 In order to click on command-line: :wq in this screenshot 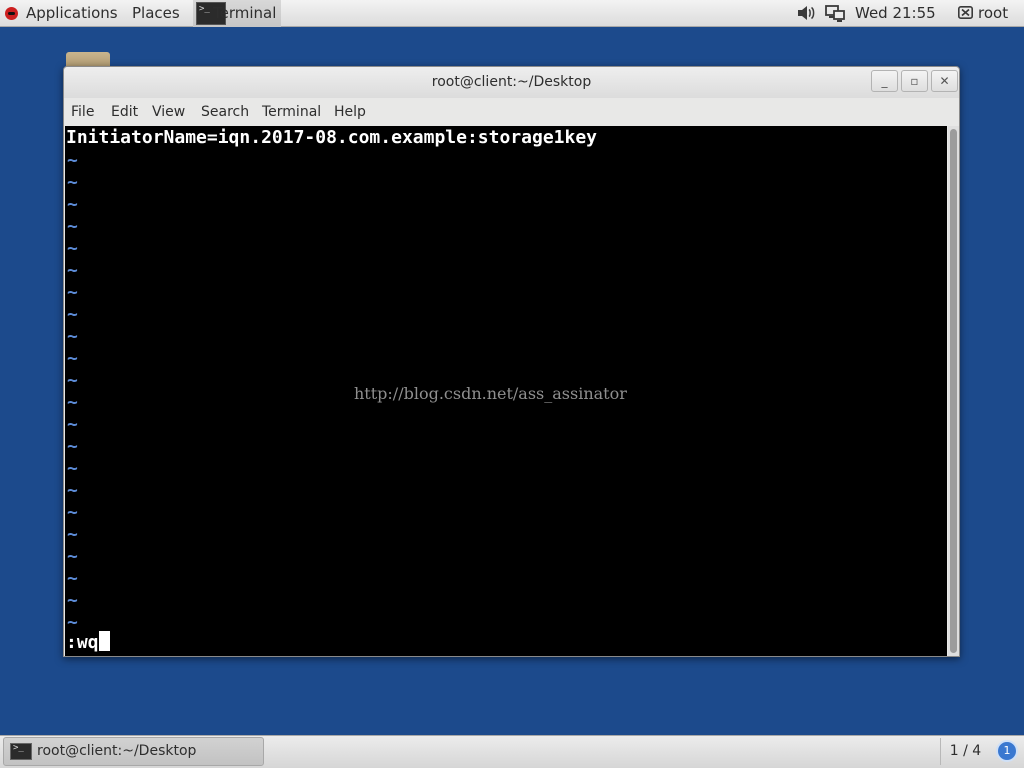, I will do `click(88, 643)`.